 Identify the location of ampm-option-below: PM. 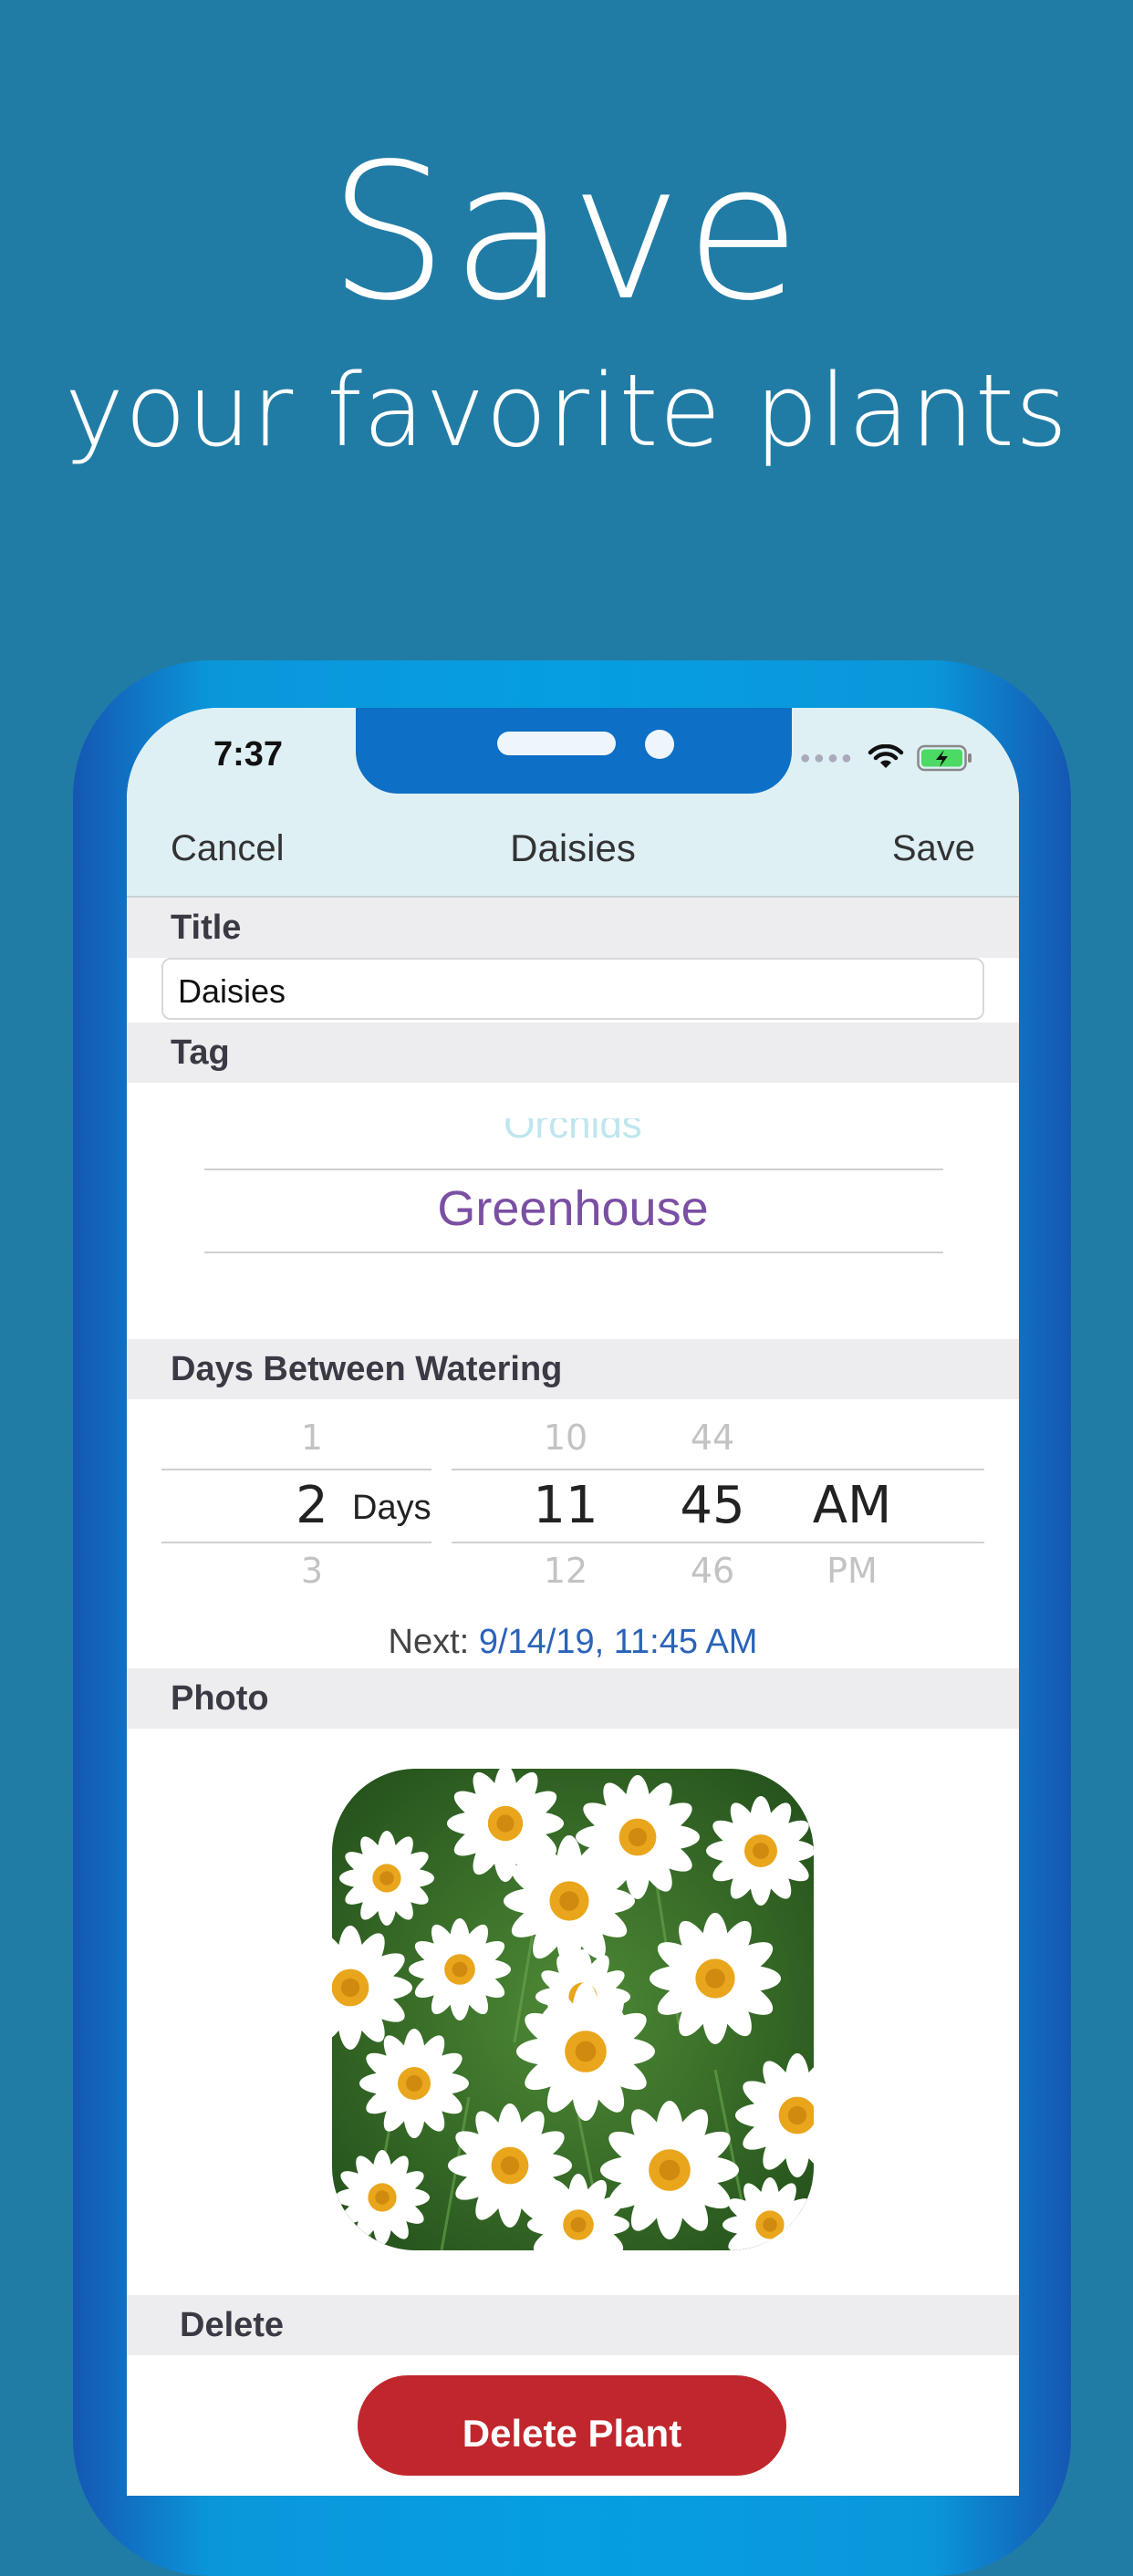
(852, 1571).